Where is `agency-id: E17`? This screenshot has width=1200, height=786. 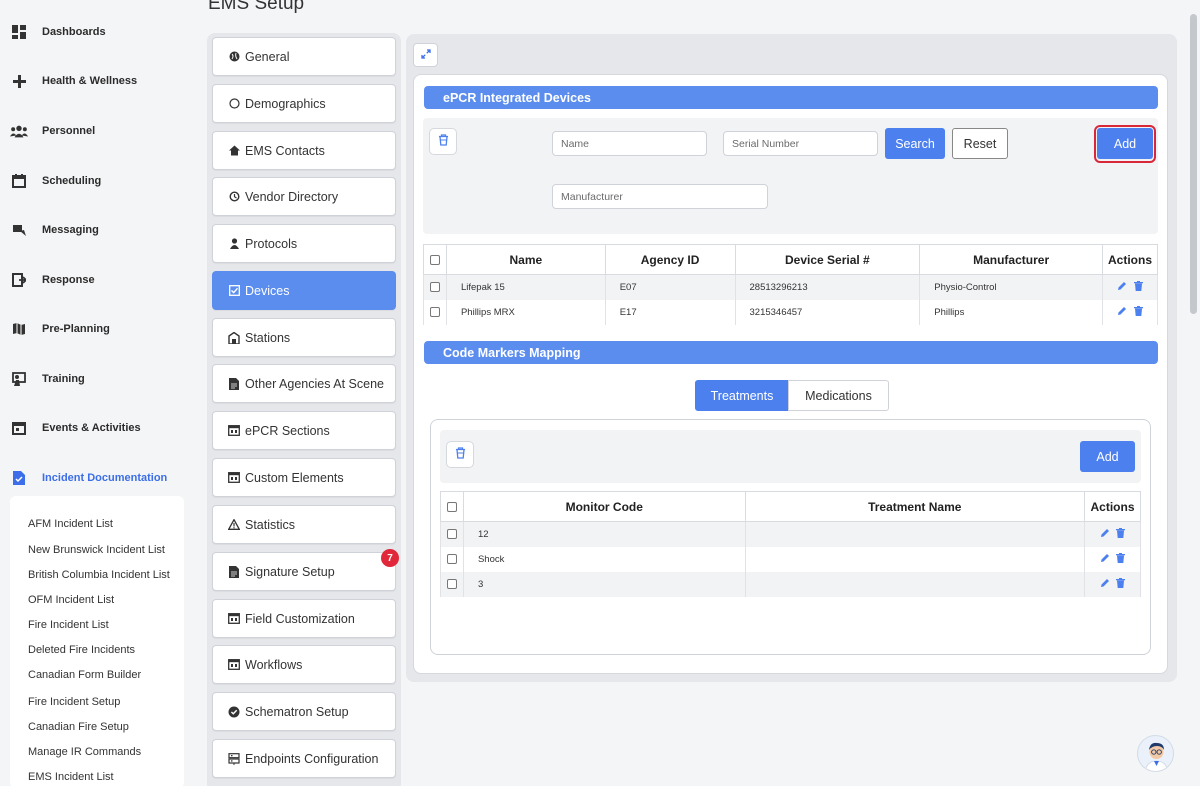 agency-id: E17 is located at coordinates (670, 312).